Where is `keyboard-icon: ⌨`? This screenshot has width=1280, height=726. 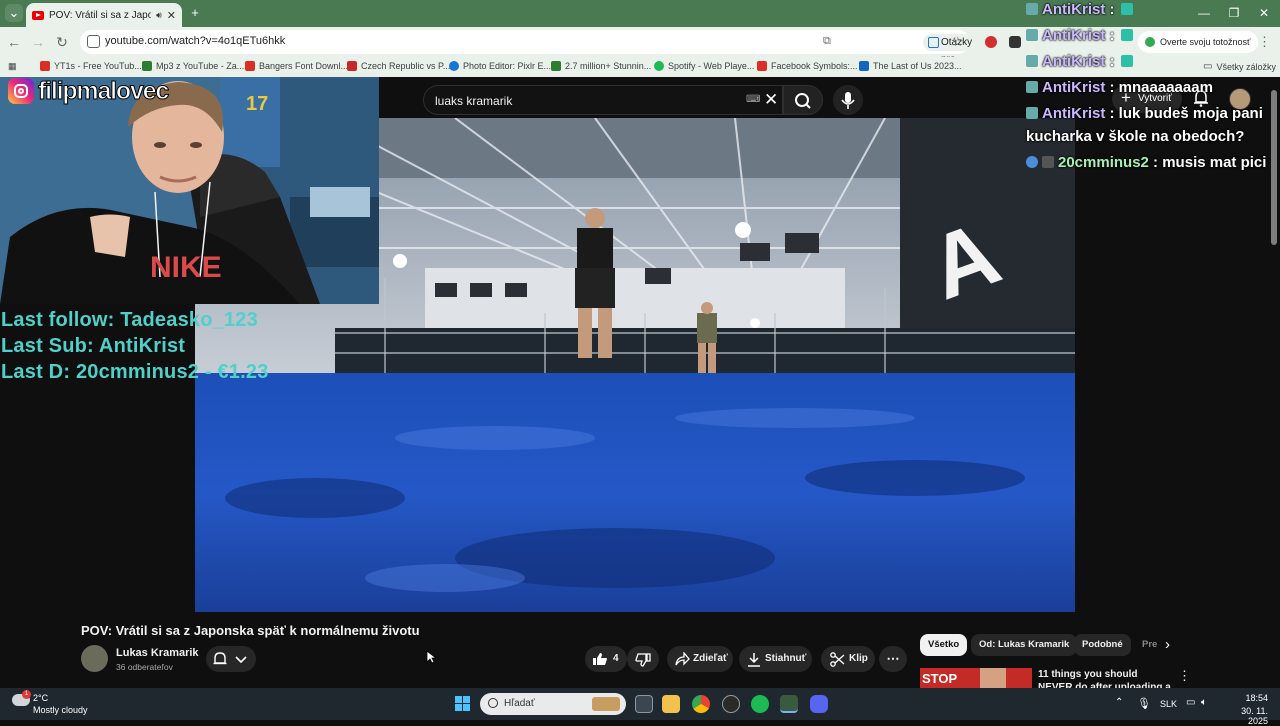
keyboard-icon: ⌨ is located at coordinates (753, 99).